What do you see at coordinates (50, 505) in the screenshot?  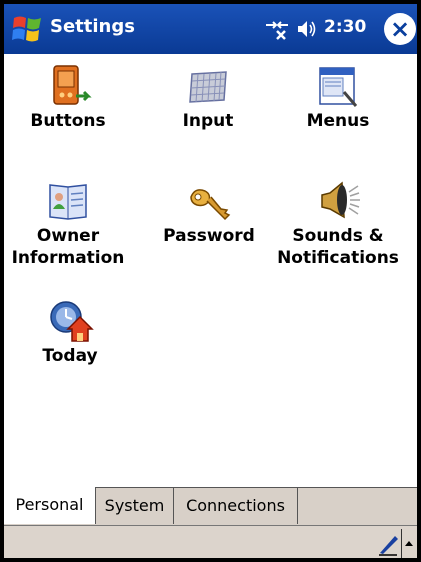 I see `tab-personal: Personal` at bounding box center [50, 505].